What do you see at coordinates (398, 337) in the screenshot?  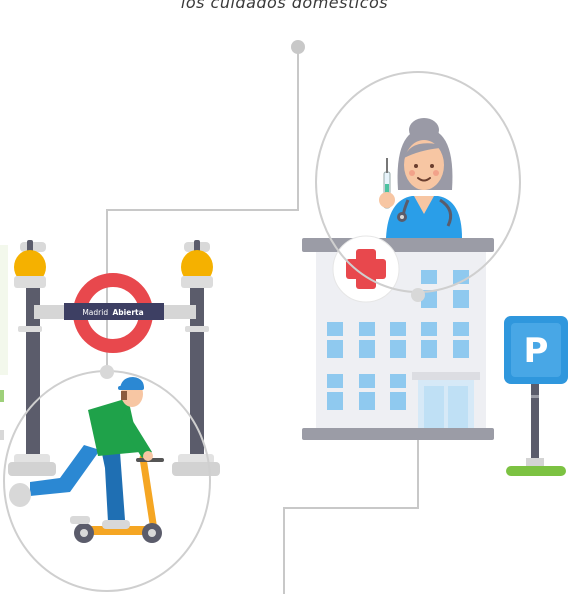 I see `hospital-icon` at bounding box center [398, 337].